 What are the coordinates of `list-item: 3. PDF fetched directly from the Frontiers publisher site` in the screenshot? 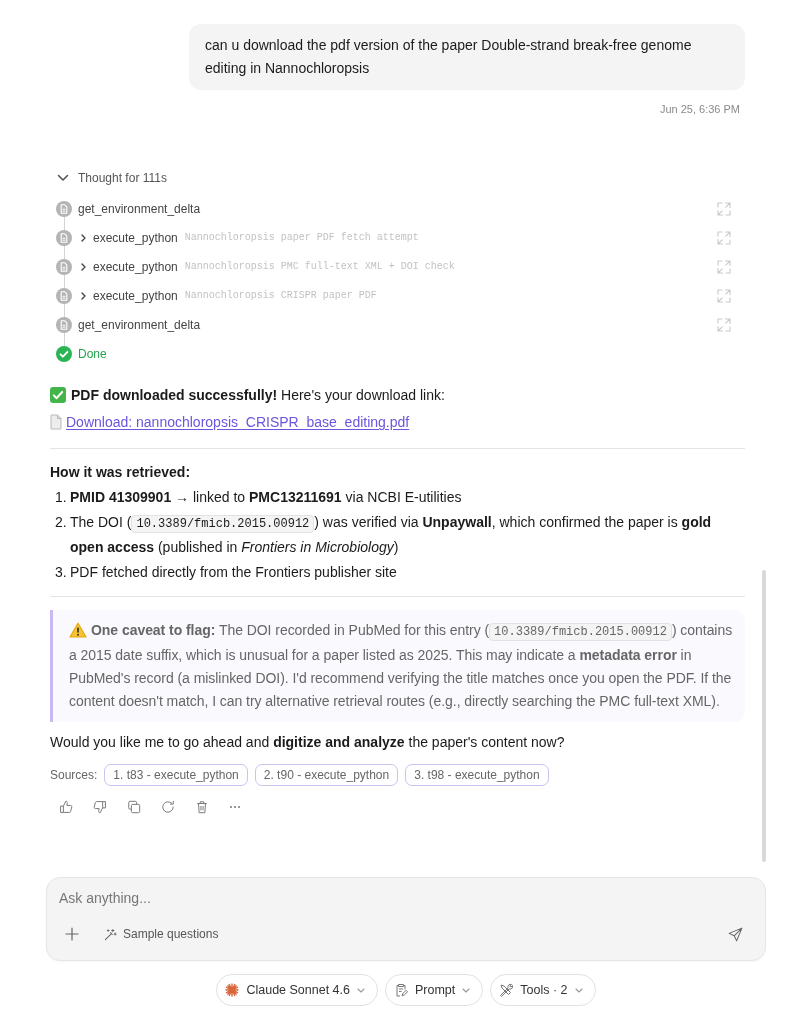 It's located at (226, 572).